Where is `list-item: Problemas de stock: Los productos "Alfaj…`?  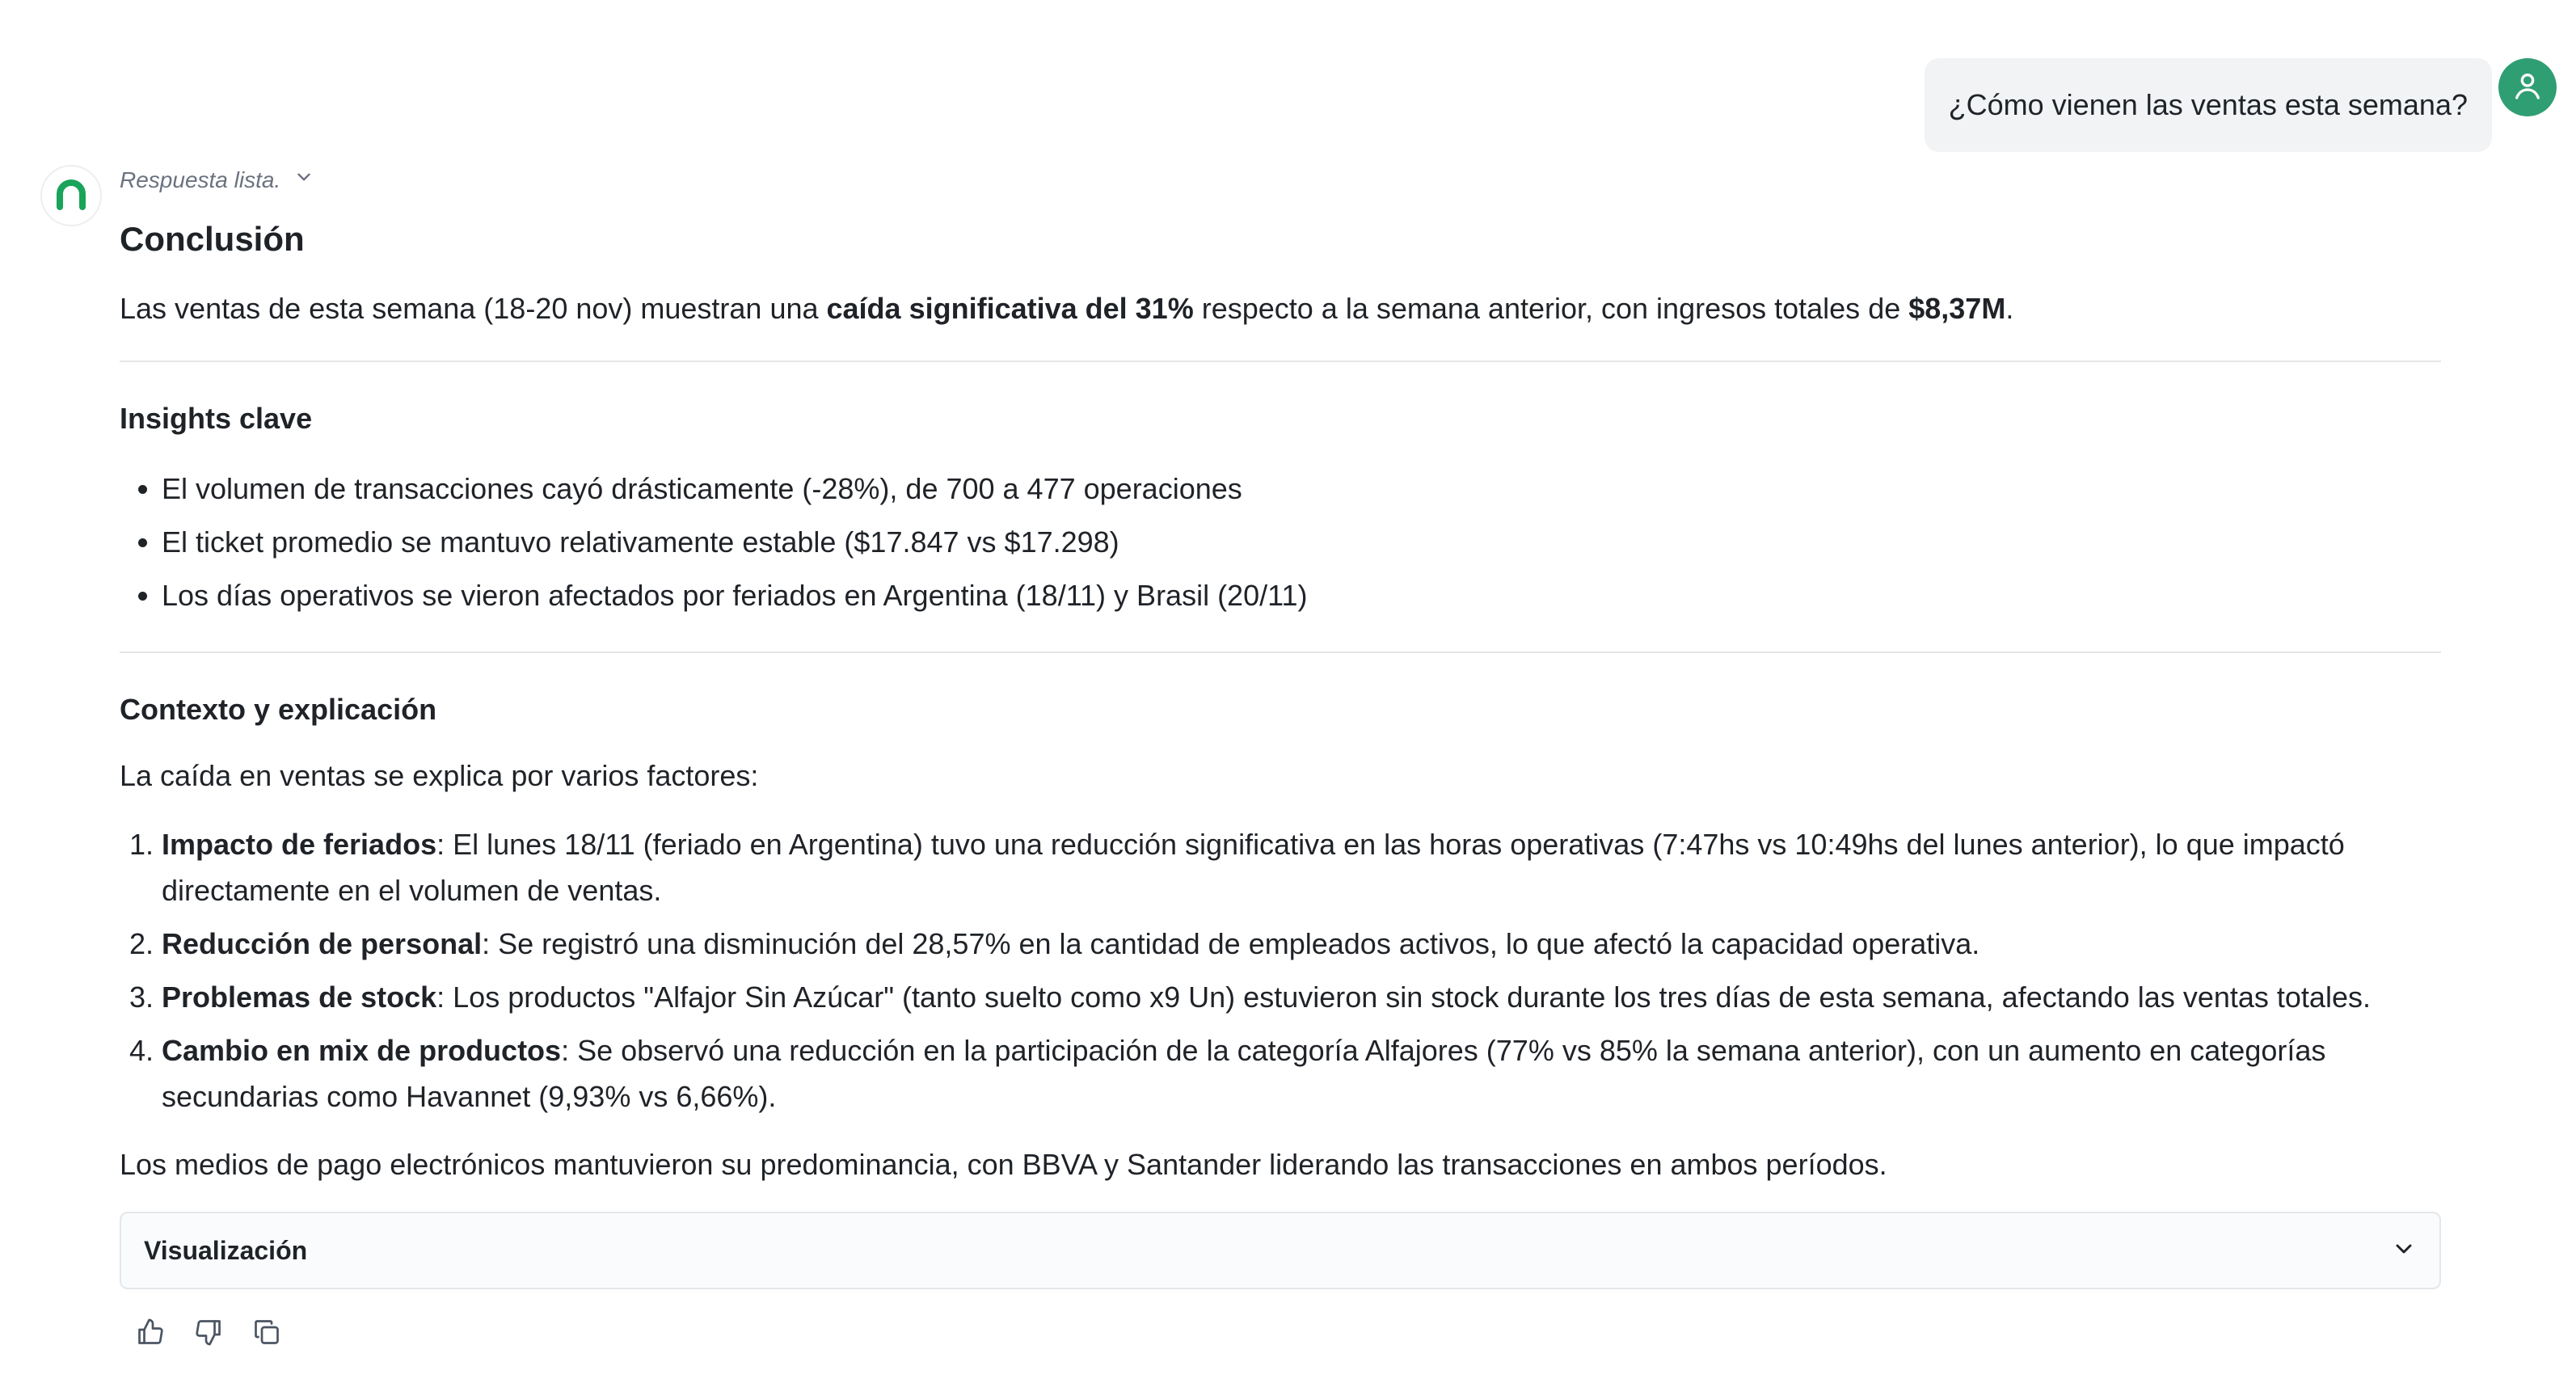
list-item: Problemas de stock: Los productos "Alfaj… is located at coordinates (1301, 997).